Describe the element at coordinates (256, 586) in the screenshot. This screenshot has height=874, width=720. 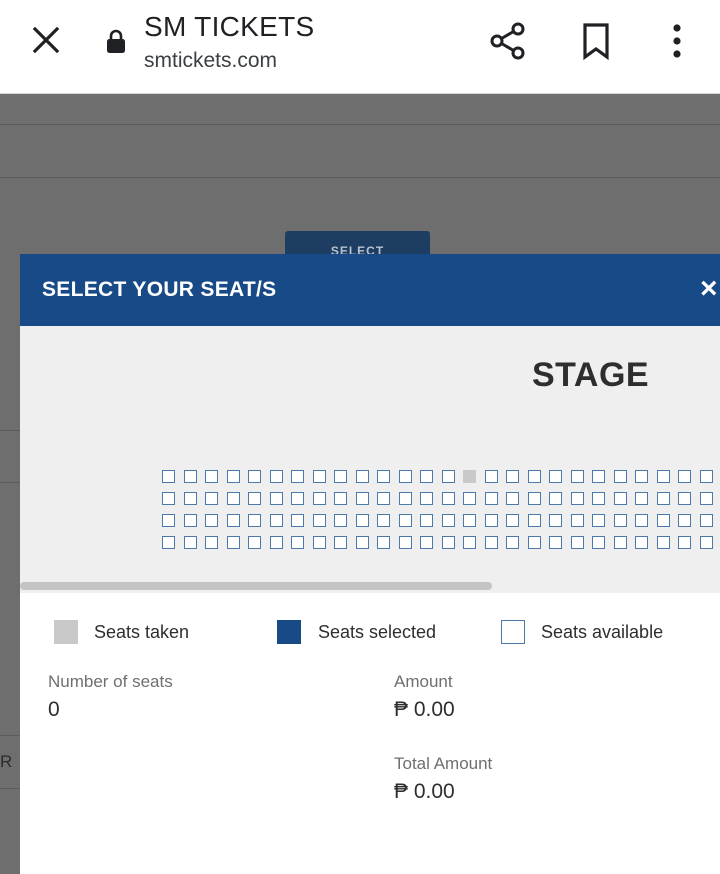
I see `seat-map-scrollbar` at that location.